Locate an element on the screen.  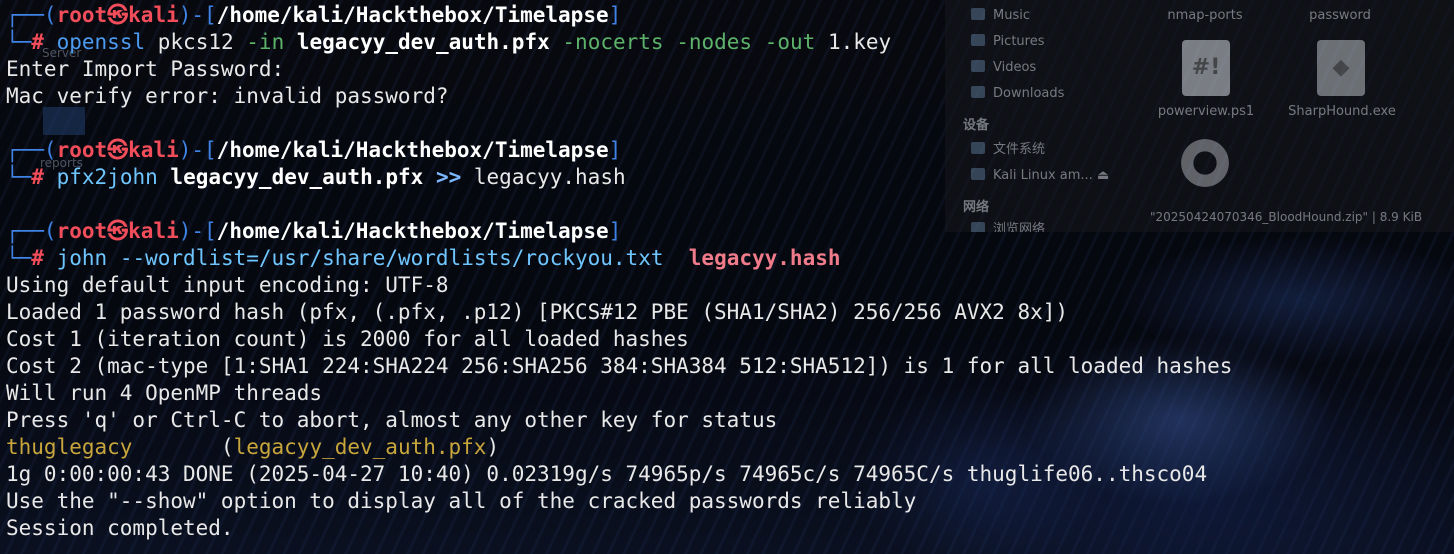
command-arg: -nocerts is located at coordinates (613, 42).